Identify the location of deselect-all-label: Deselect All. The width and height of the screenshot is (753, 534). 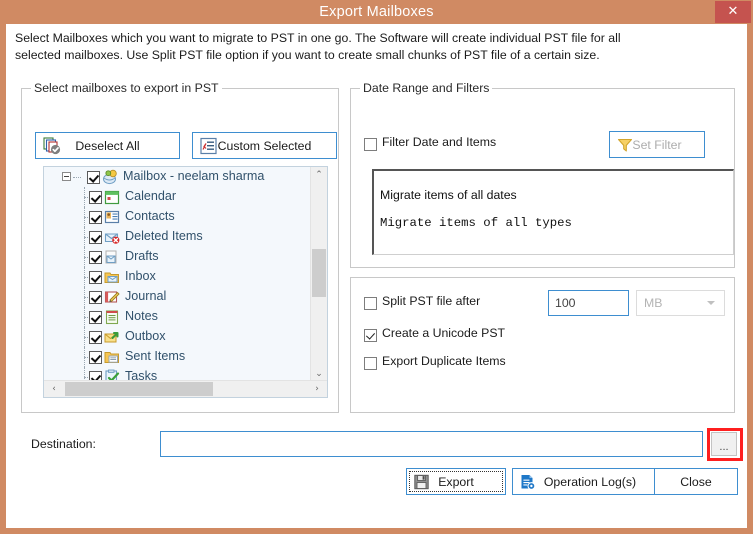
(107, 145).